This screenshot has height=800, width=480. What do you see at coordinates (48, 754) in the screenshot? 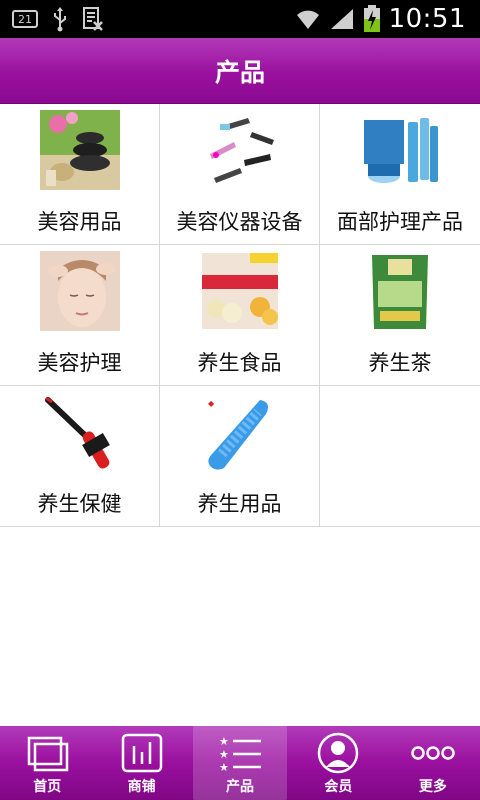
I see `home-icon` at bounding box center [48, 754].